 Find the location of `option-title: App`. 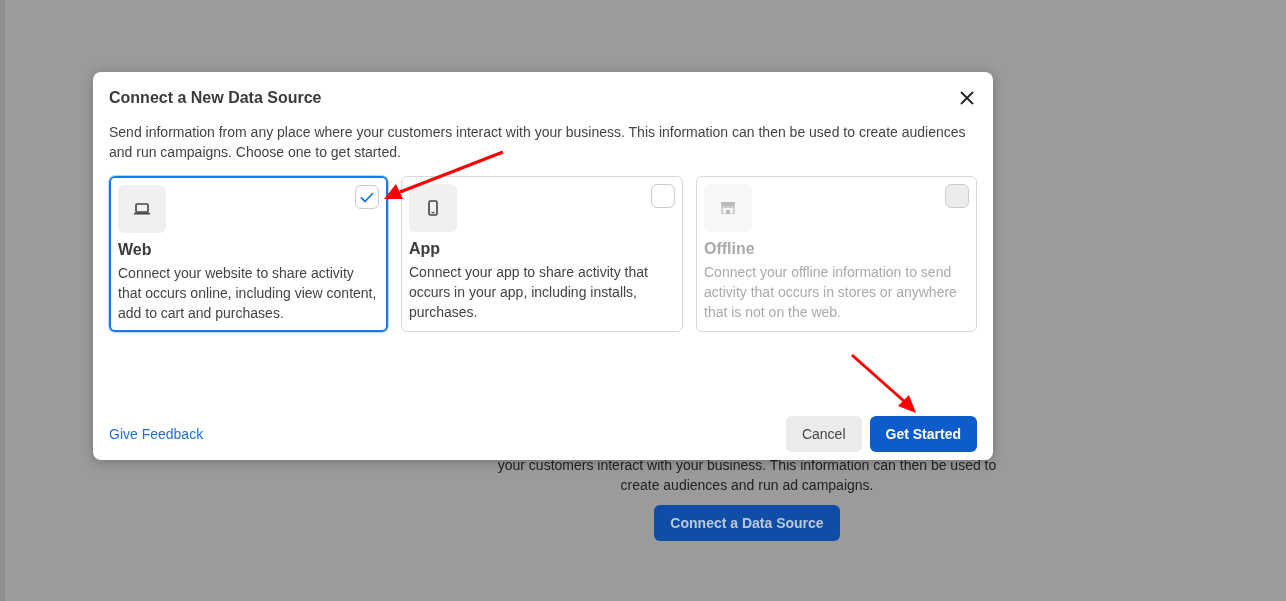

option-title: App is located at coordinates (425, 249).